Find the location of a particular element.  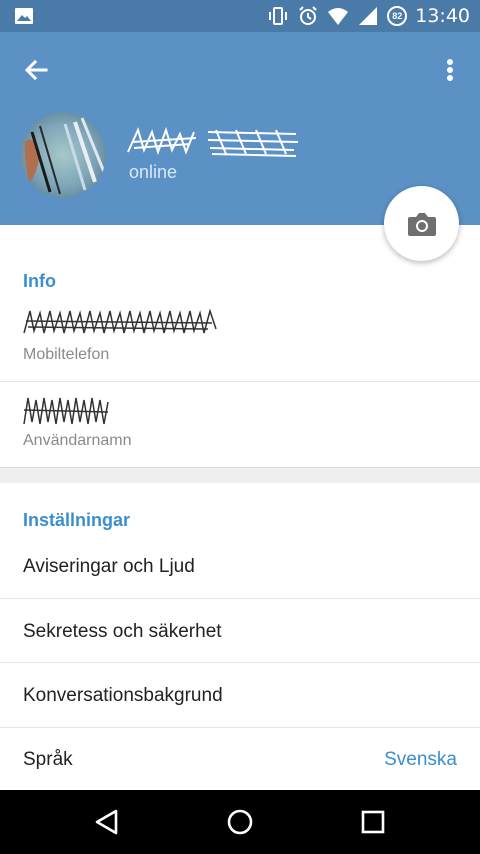

signal-icon is located at coordinates (368, 16).